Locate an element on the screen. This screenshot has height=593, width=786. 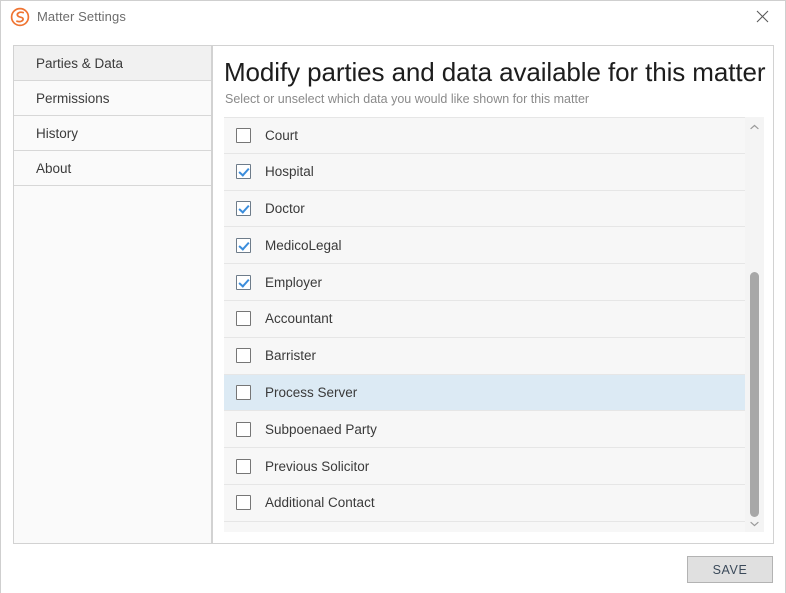
list-item: Doctor is located at coordinates (484, 209).